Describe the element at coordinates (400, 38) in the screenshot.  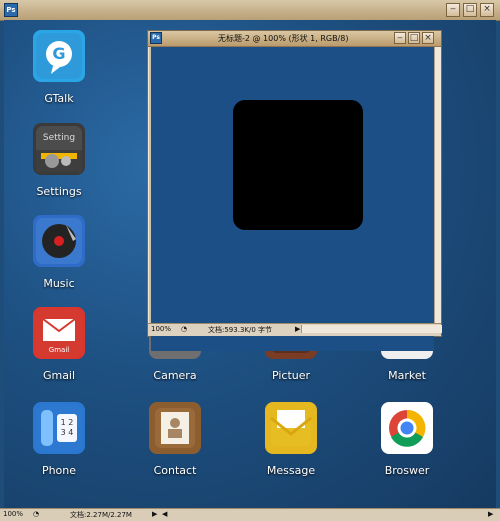
I see `document-minimize-button: ‒` at that location.